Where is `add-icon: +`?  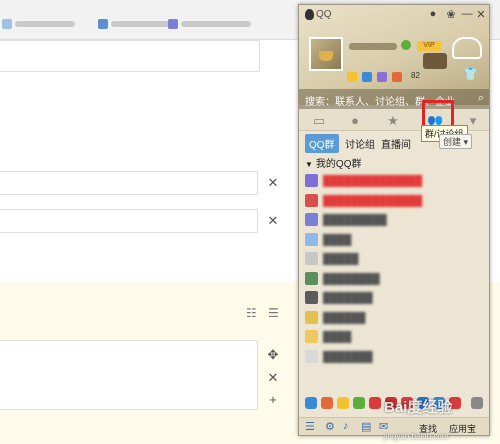
add-icon: + is located at coordinates (273, 399).